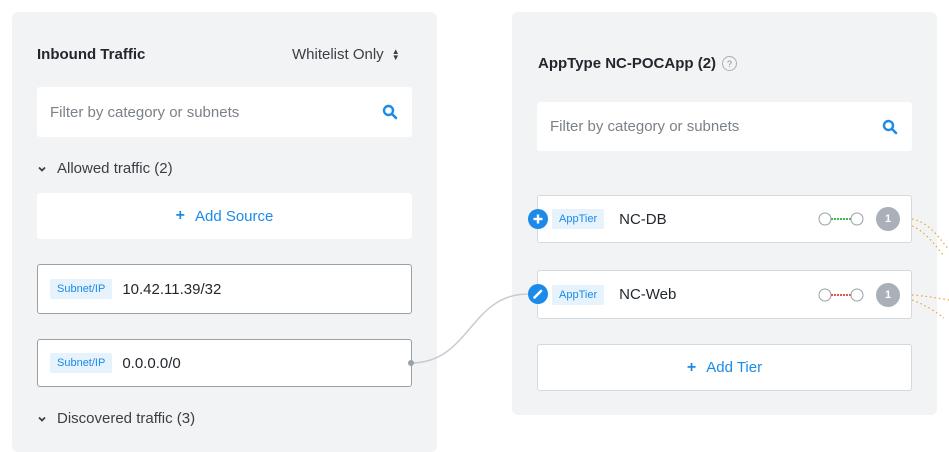  What do you see at coordinates (730, 63) in the screenshot?
I see `help-icon: ?` at bounding box center [730, 63].